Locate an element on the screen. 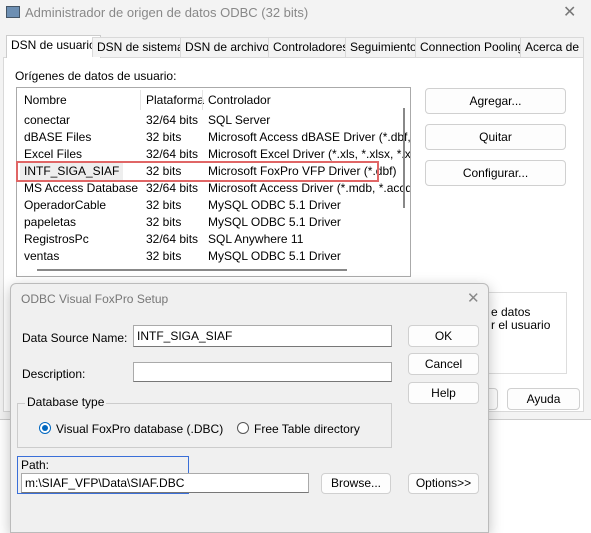 This screenshot has height=533, width=591. description-input is located at coordinates (262, 372).